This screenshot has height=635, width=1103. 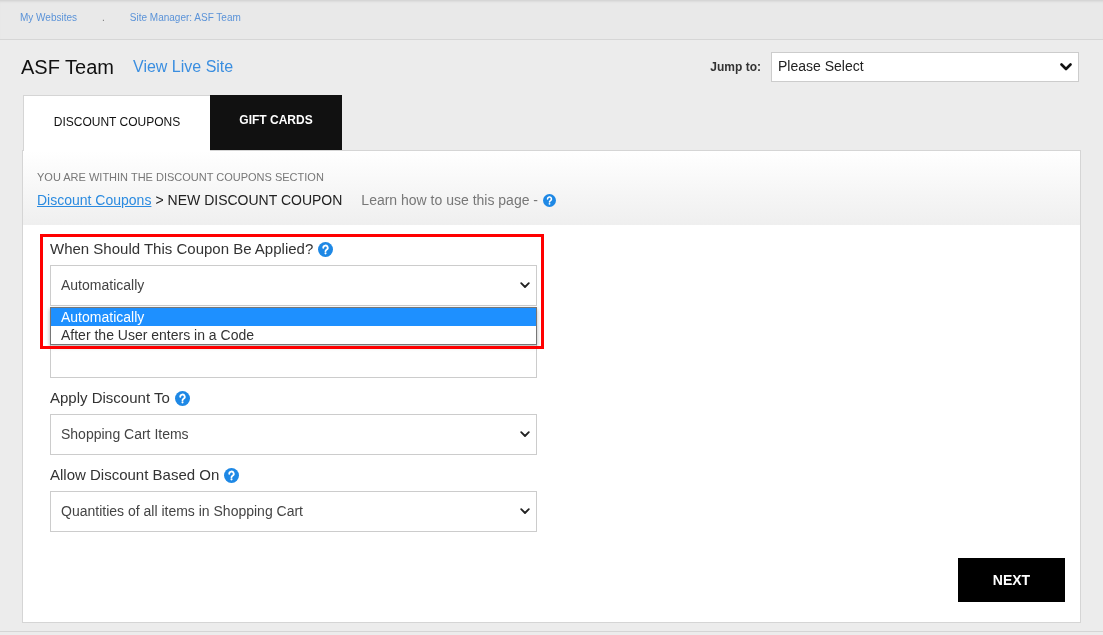 What do you see at coordinates (549, 200) in the screenshot?
I see `help-icon` at bounding box center [549, 200].